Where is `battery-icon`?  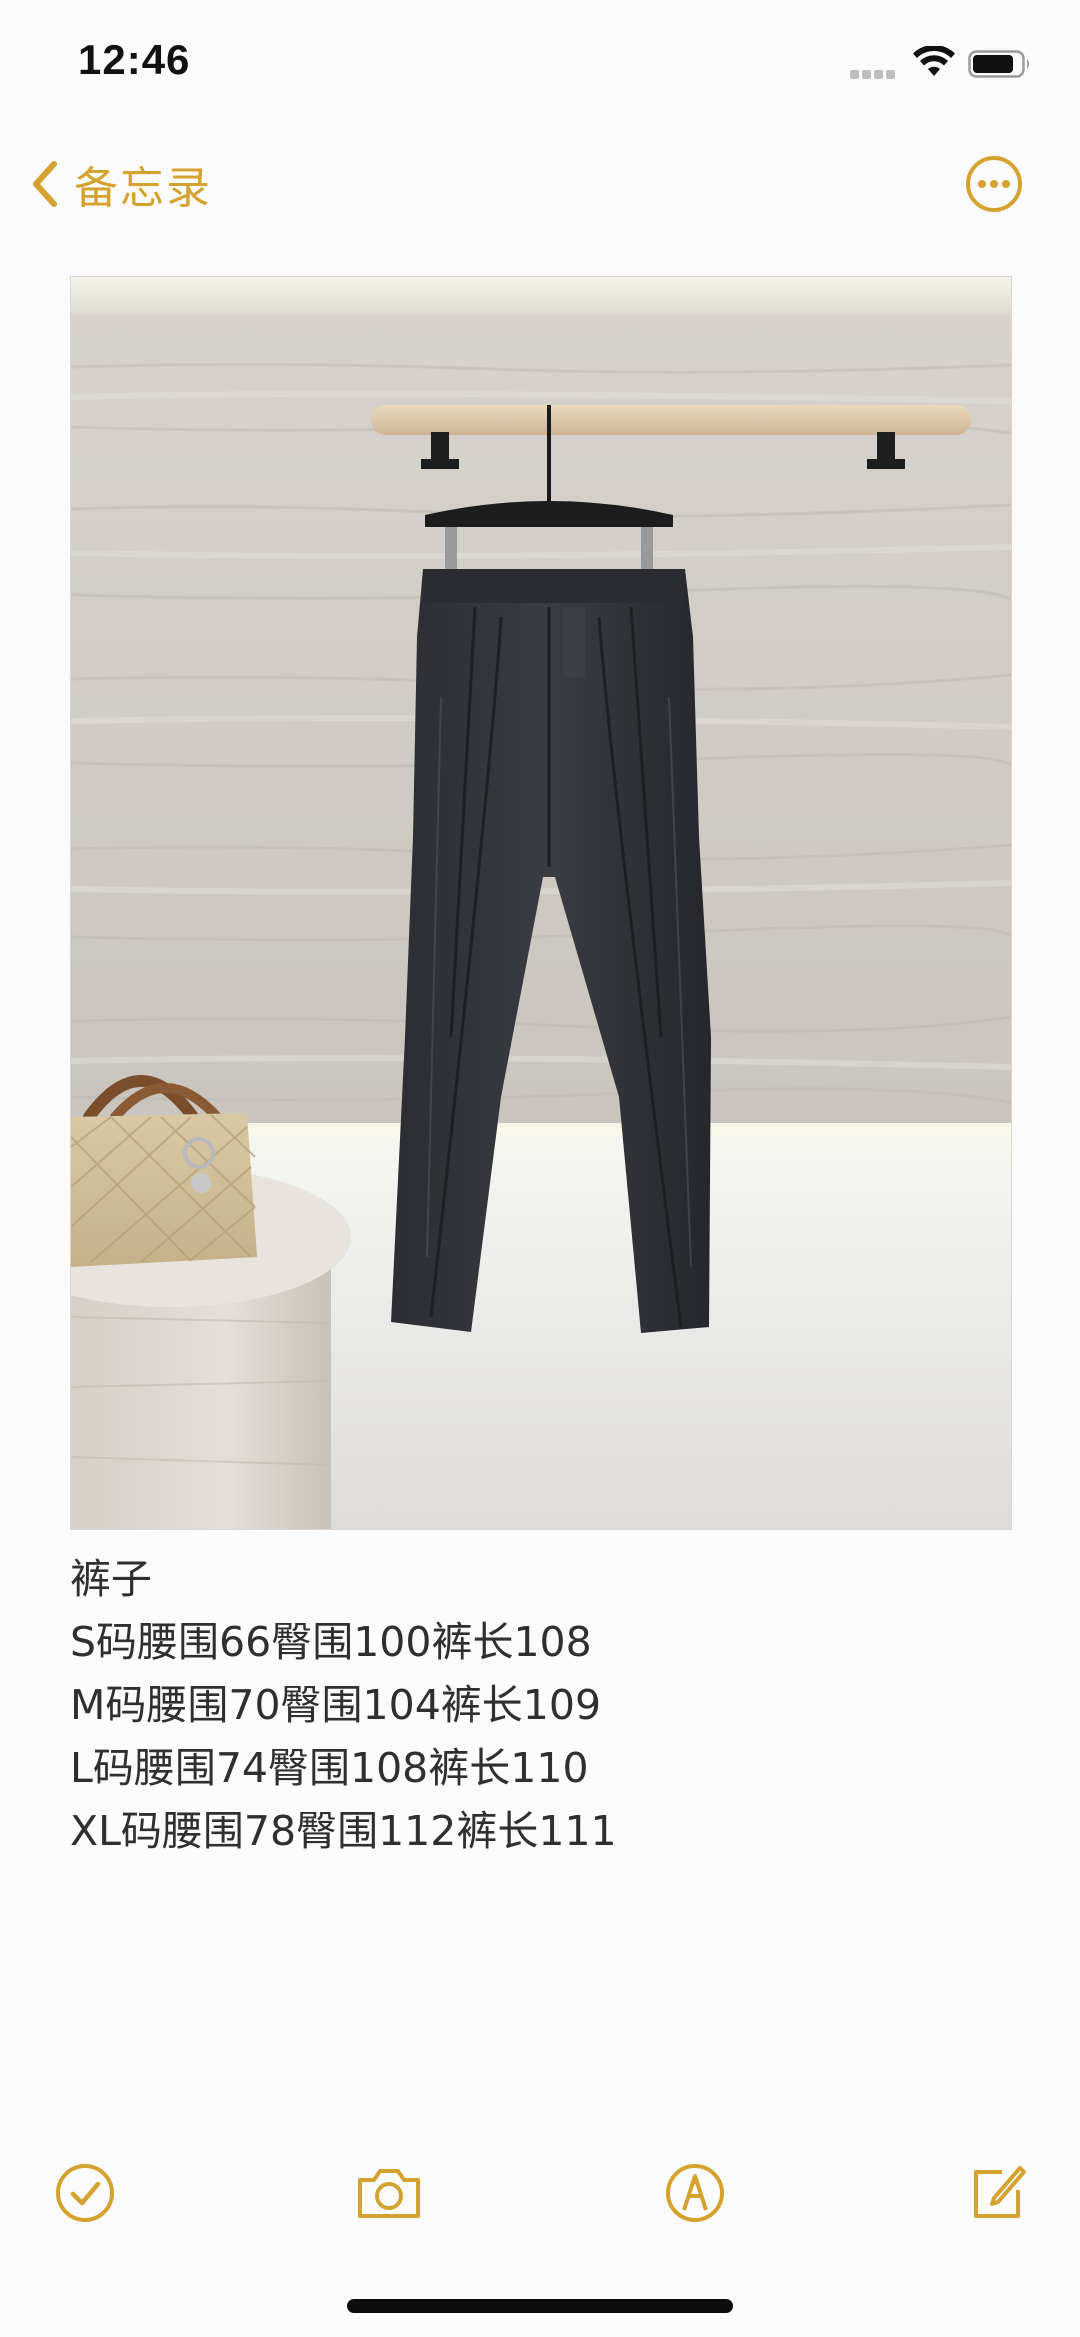
battery-icon is located at coordinates (998, 64).